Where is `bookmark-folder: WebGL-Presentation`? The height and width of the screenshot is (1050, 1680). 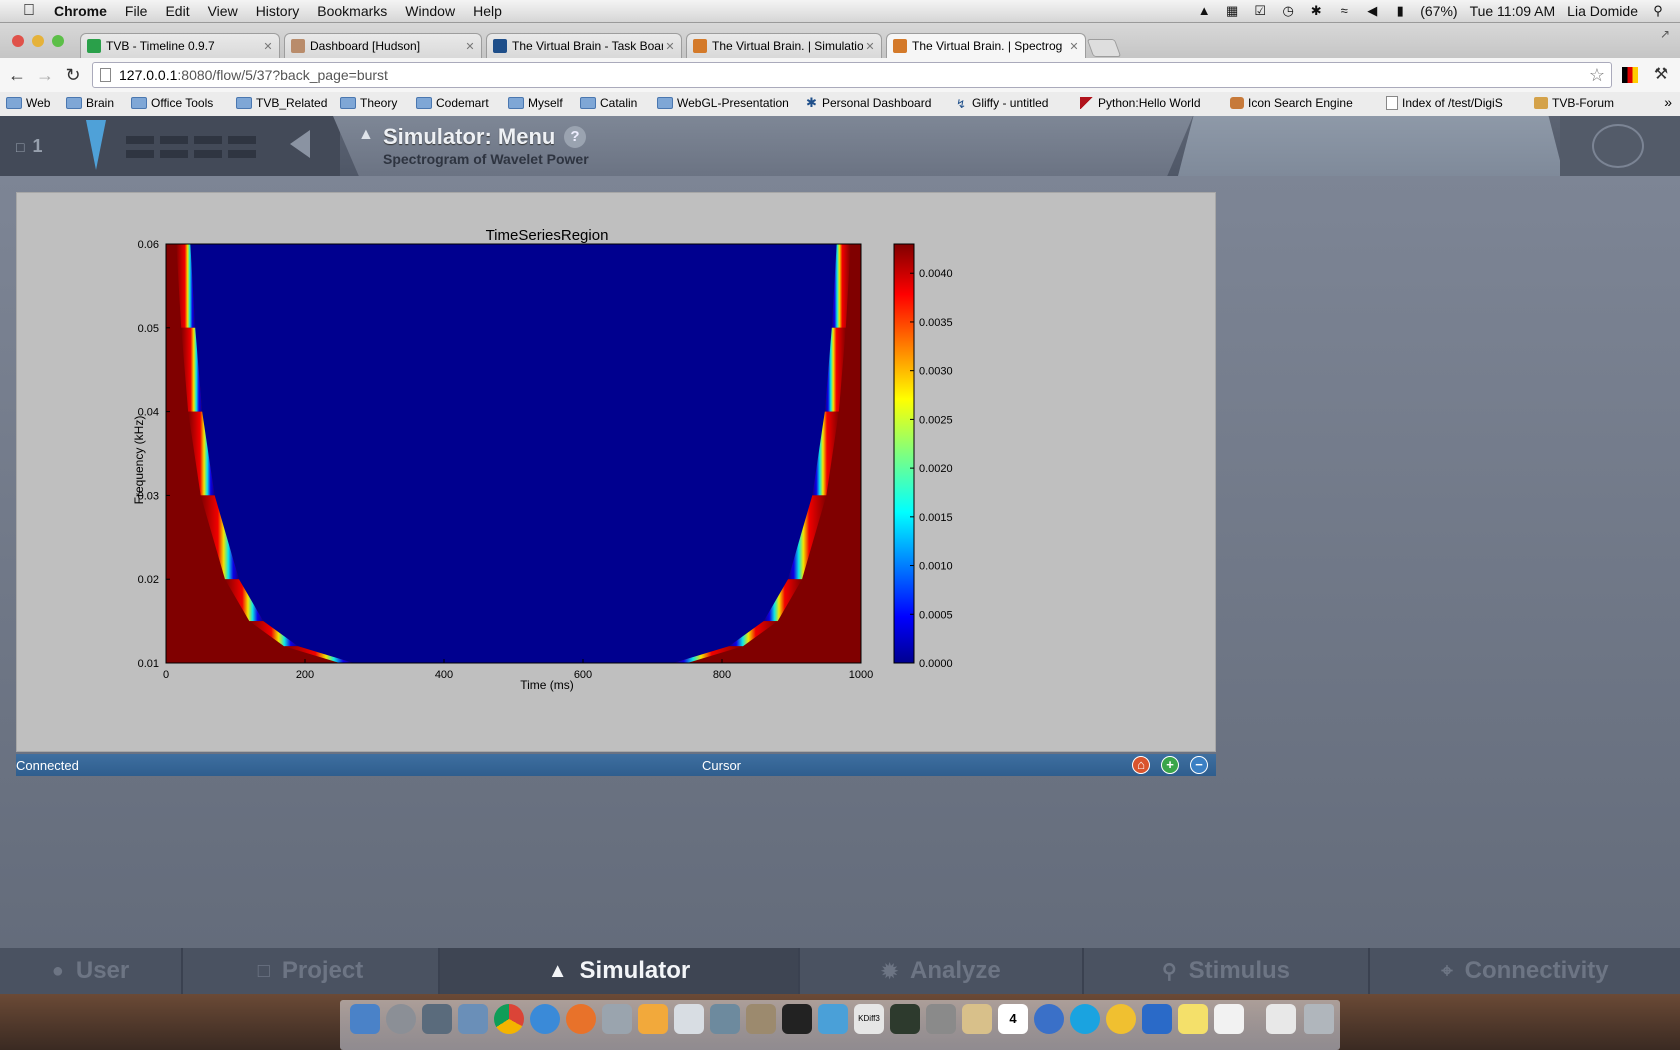
bookmark-folder: WebGL-Presentation is located at coordinates (723, 103).